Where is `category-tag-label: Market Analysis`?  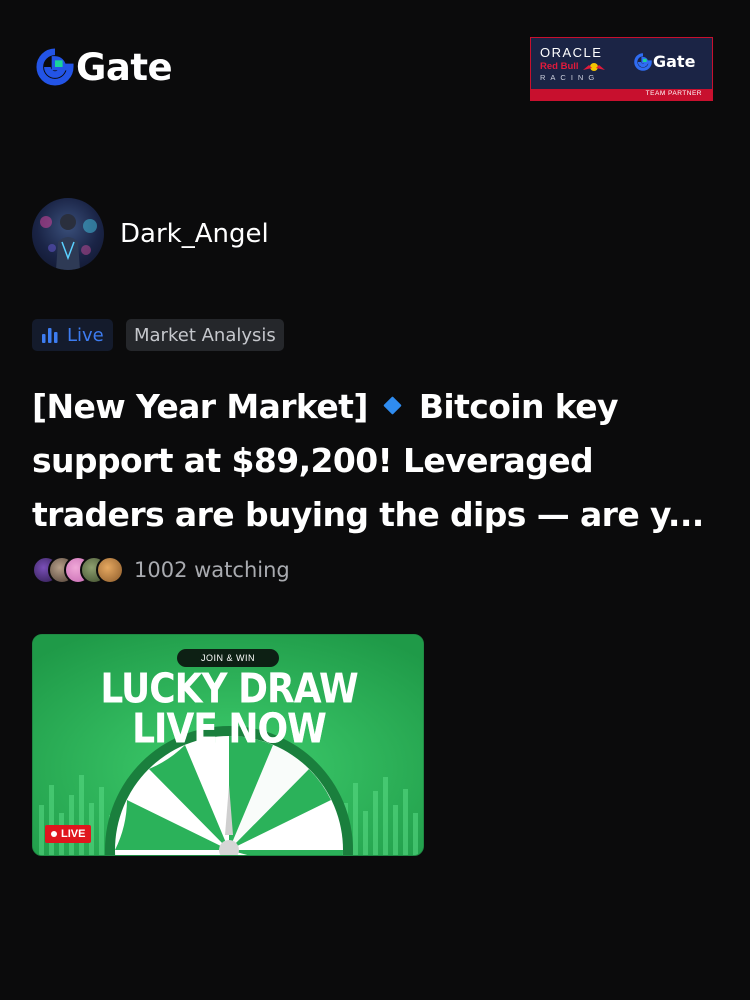
category-tag-label: Market Analysis is located at coordinates (205, 335).